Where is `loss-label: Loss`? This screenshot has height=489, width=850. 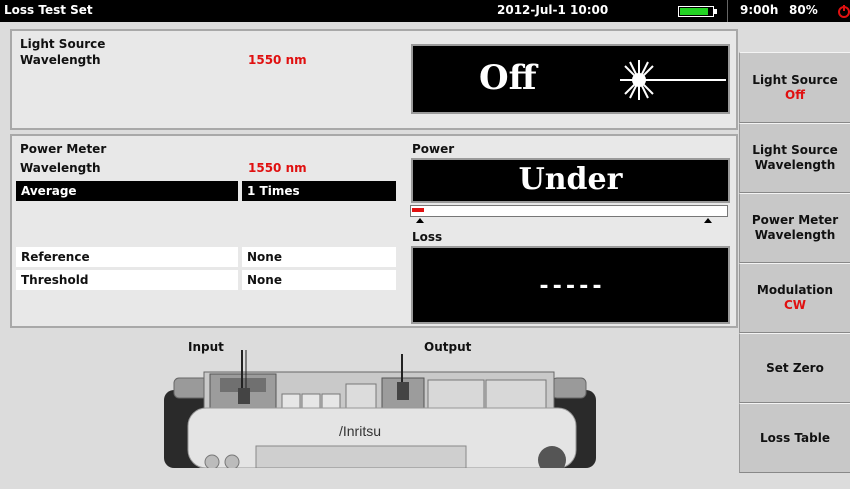 loss-label: Loss is located at coordinates (427, 237).